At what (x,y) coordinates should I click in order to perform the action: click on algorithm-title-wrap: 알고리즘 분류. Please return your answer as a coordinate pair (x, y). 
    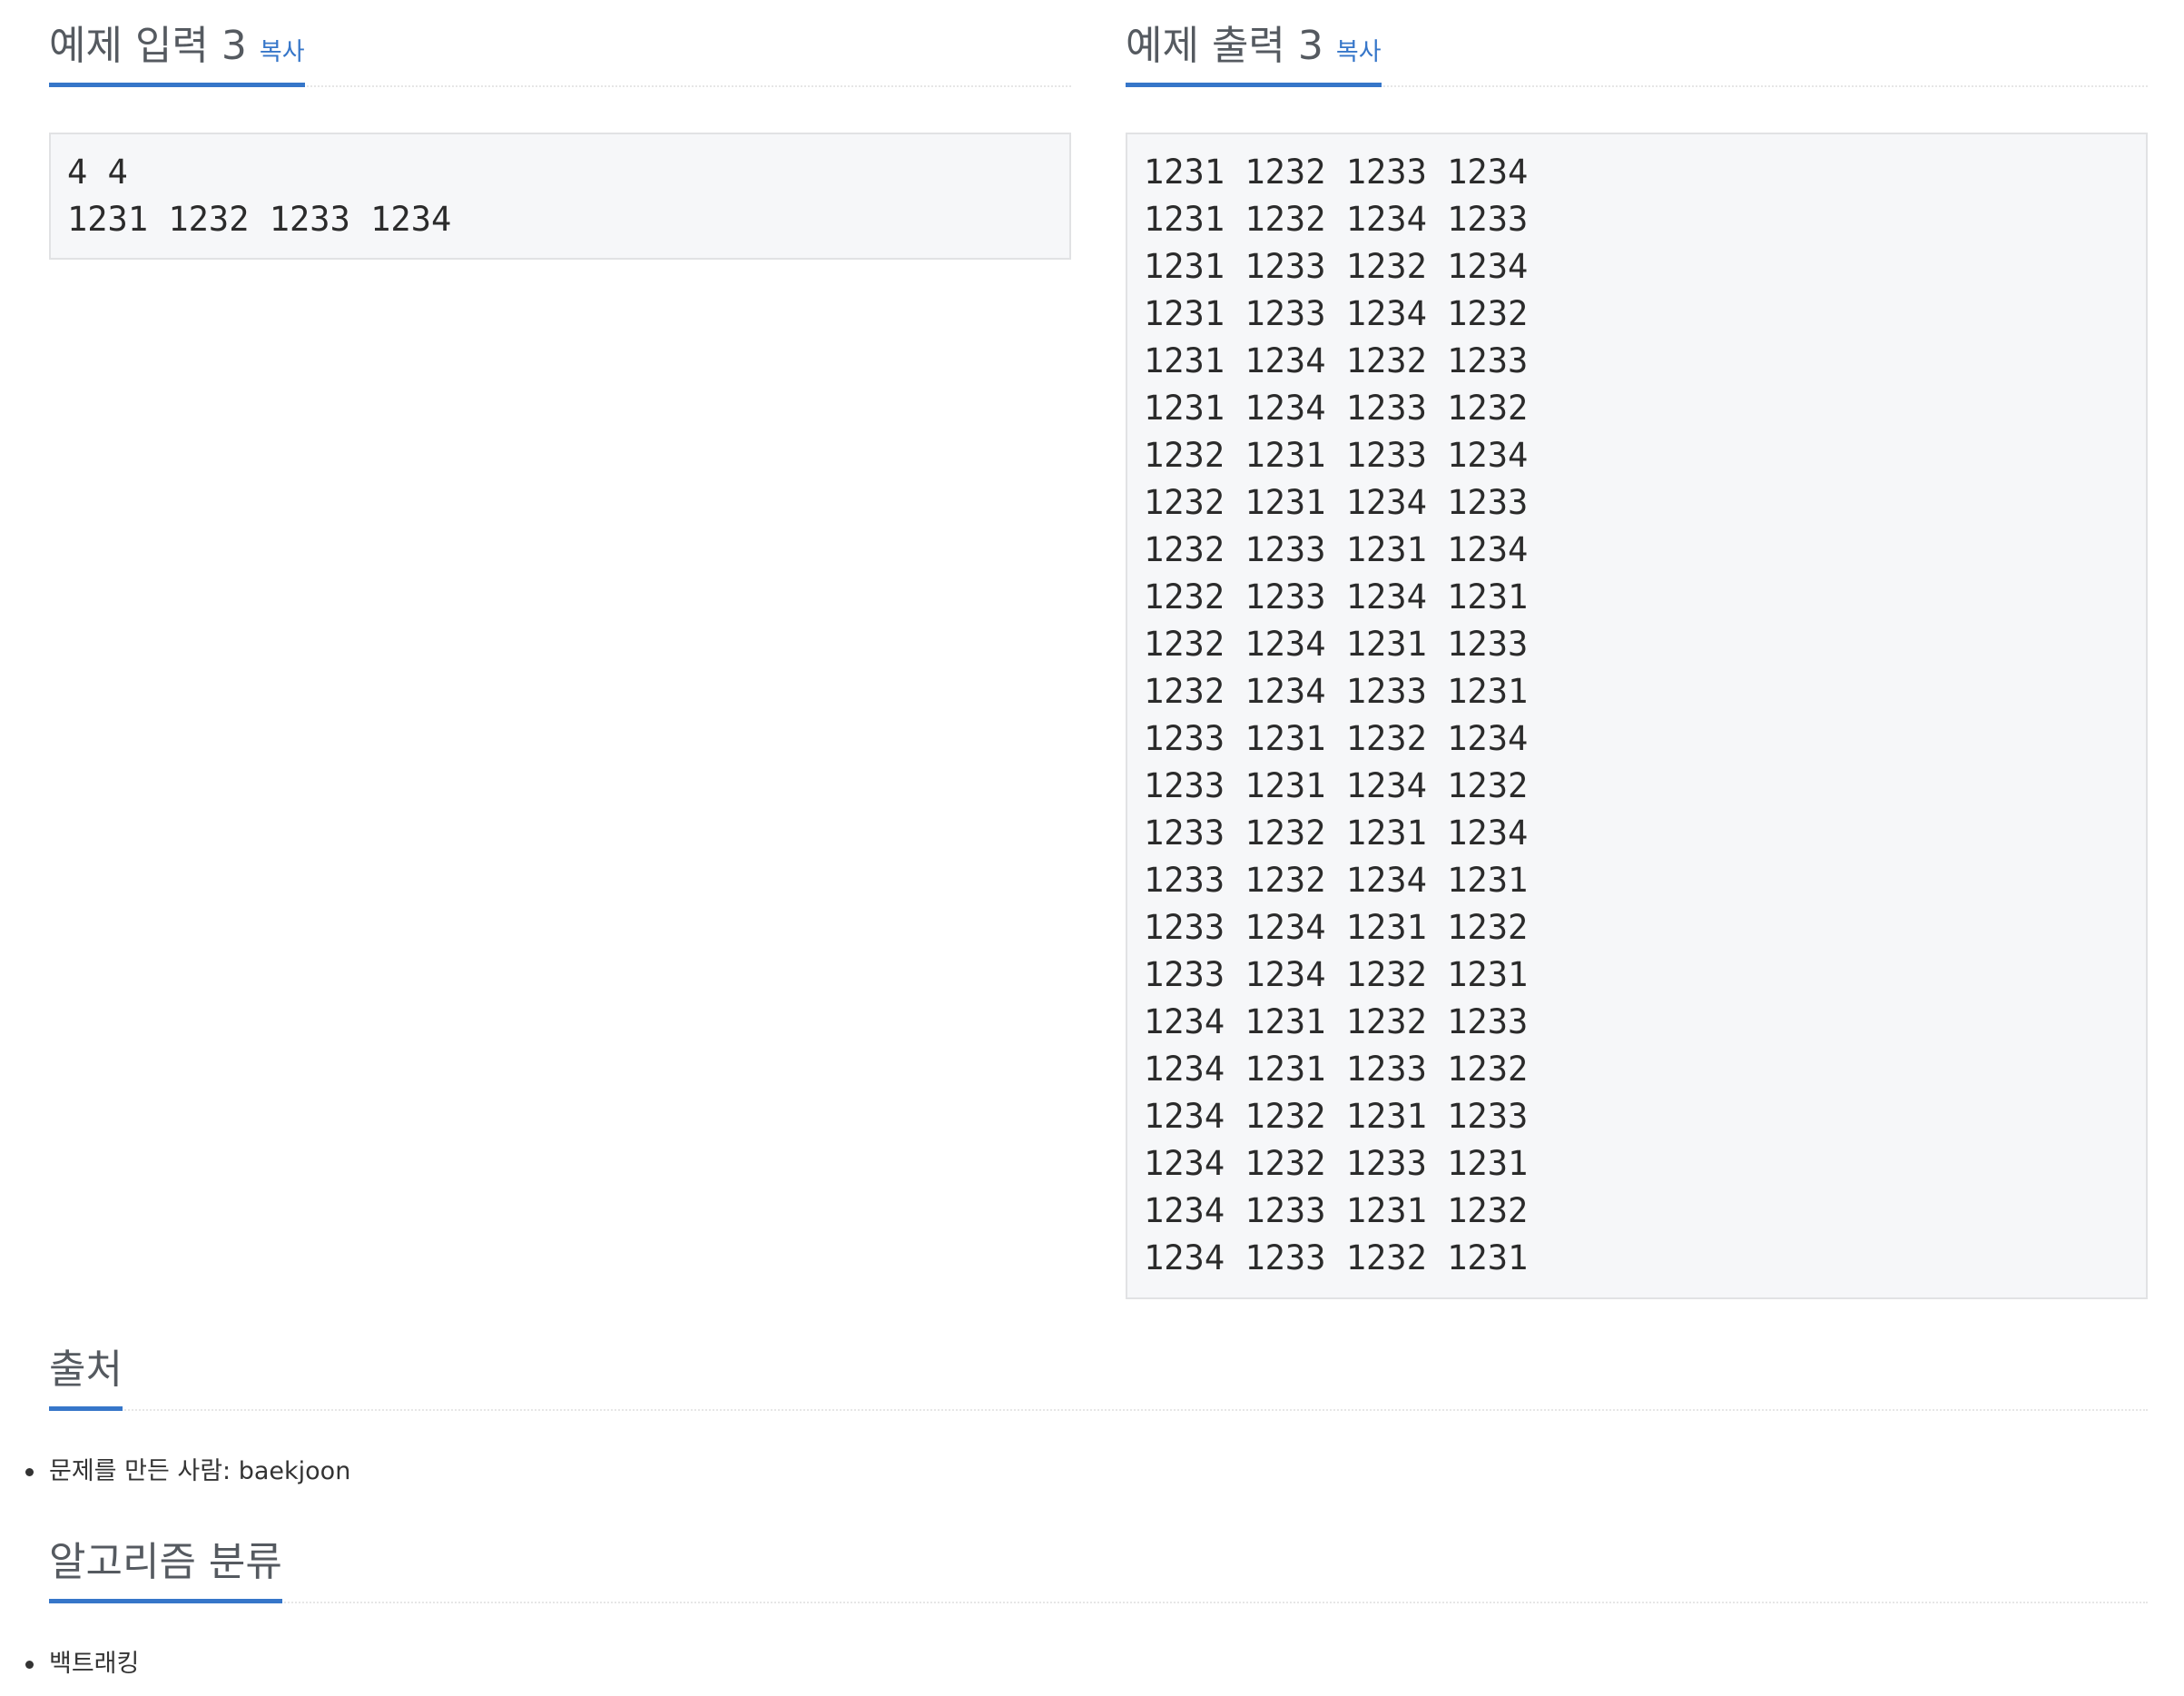
    Looking at the image, I should click on (165, 1559).